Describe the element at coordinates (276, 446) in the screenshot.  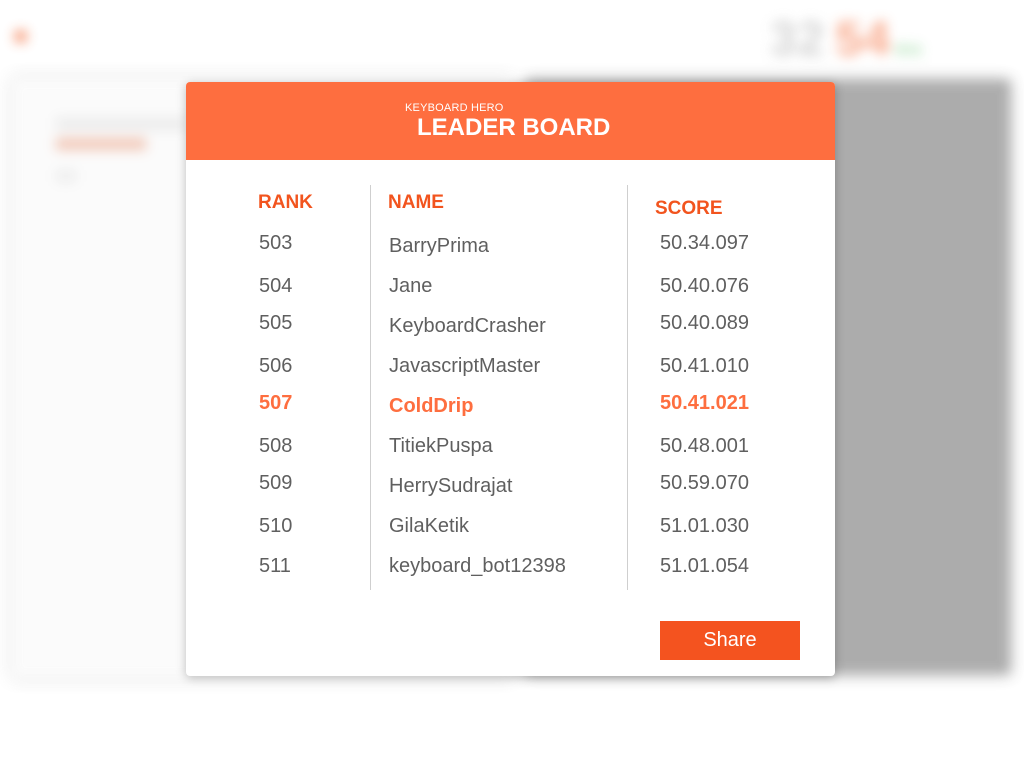
I see `rank-cell: 508` at that location.